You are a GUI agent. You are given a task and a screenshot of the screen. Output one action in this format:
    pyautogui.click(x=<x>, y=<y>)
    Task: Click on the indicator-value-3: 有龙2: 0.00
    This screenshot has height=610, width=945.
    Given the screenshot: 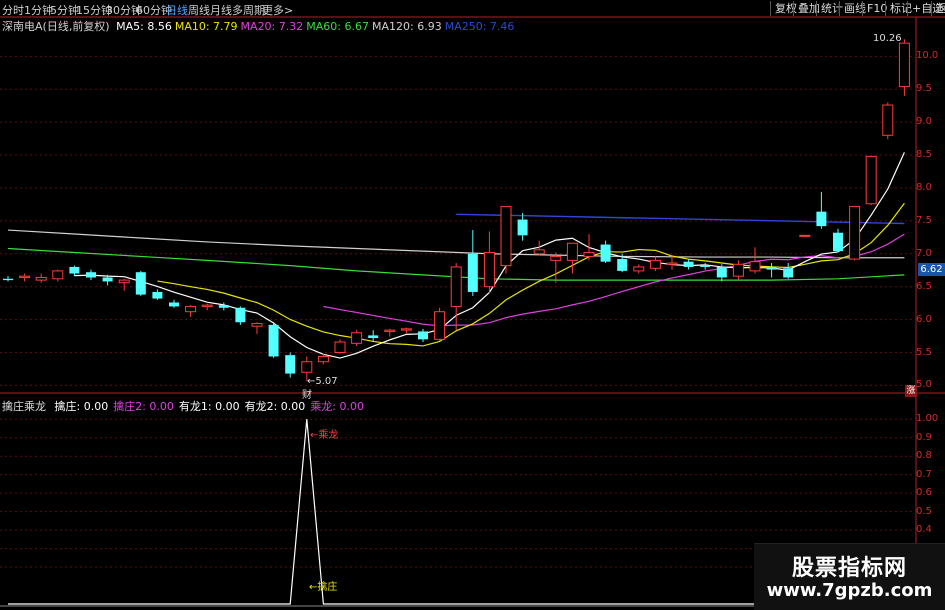 What is the action you would take?
    pyautogui.click(x=275, y=406)
    